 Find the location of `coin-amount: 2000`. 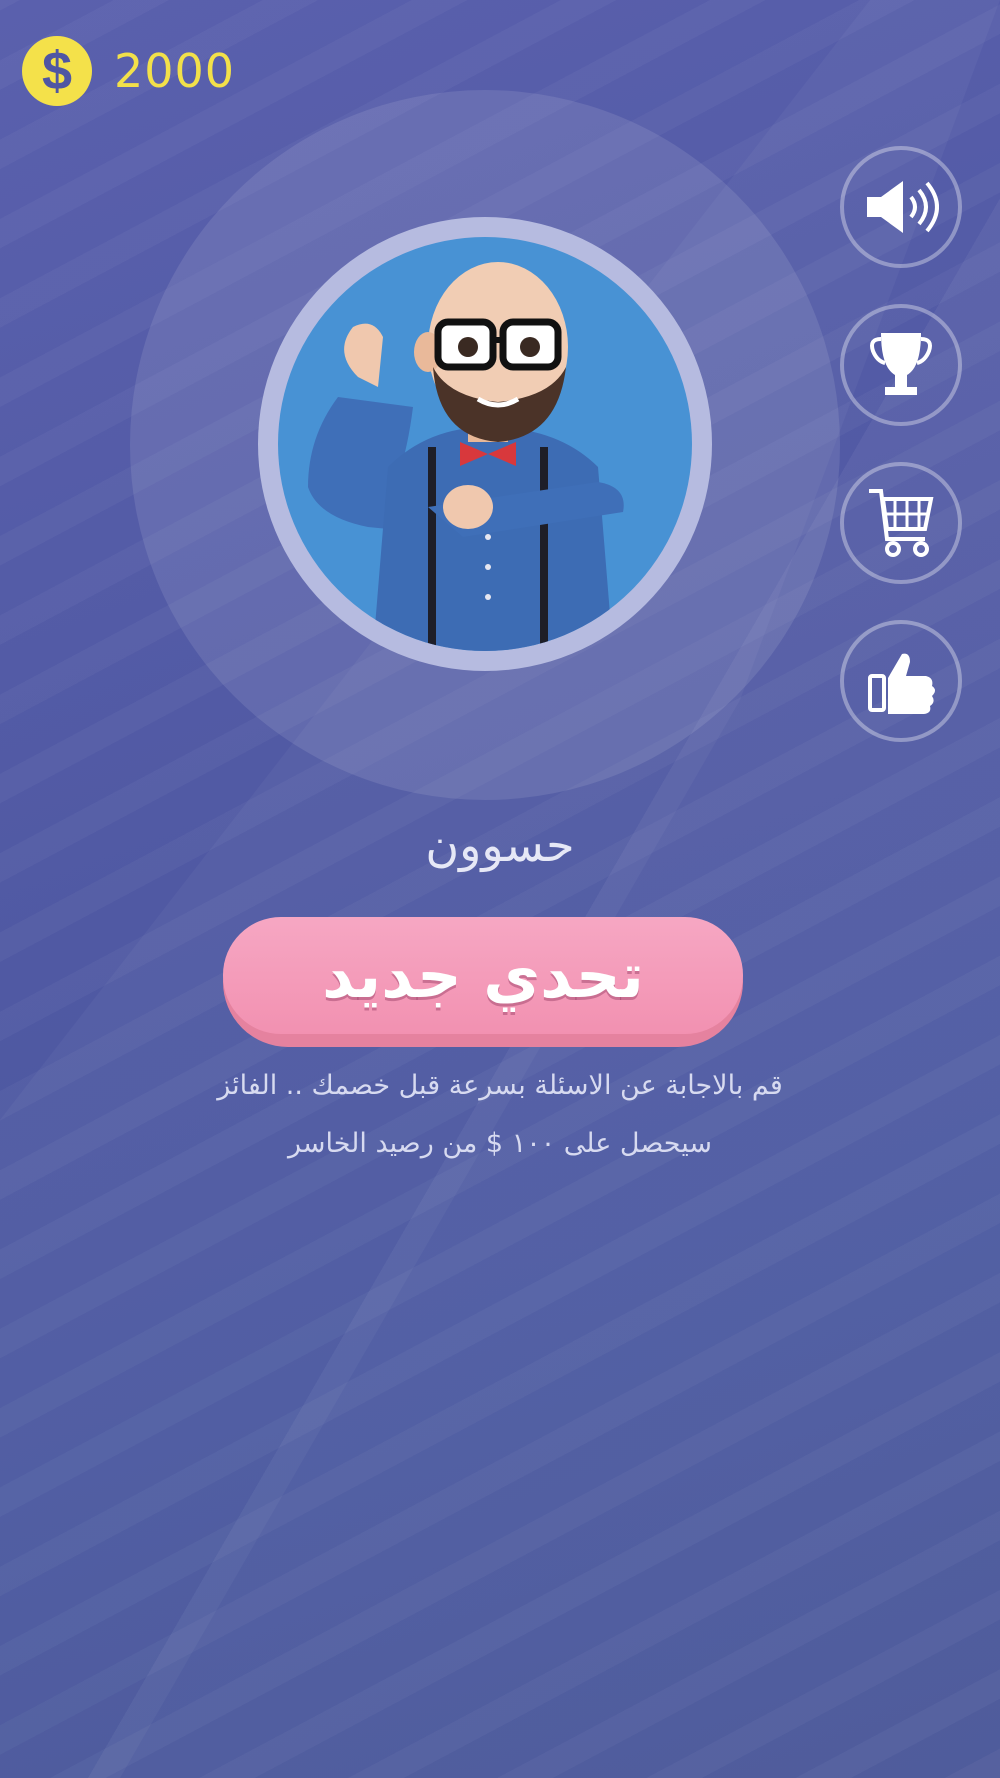

coin-amount: 2000 is located at coordinates (175, 71).